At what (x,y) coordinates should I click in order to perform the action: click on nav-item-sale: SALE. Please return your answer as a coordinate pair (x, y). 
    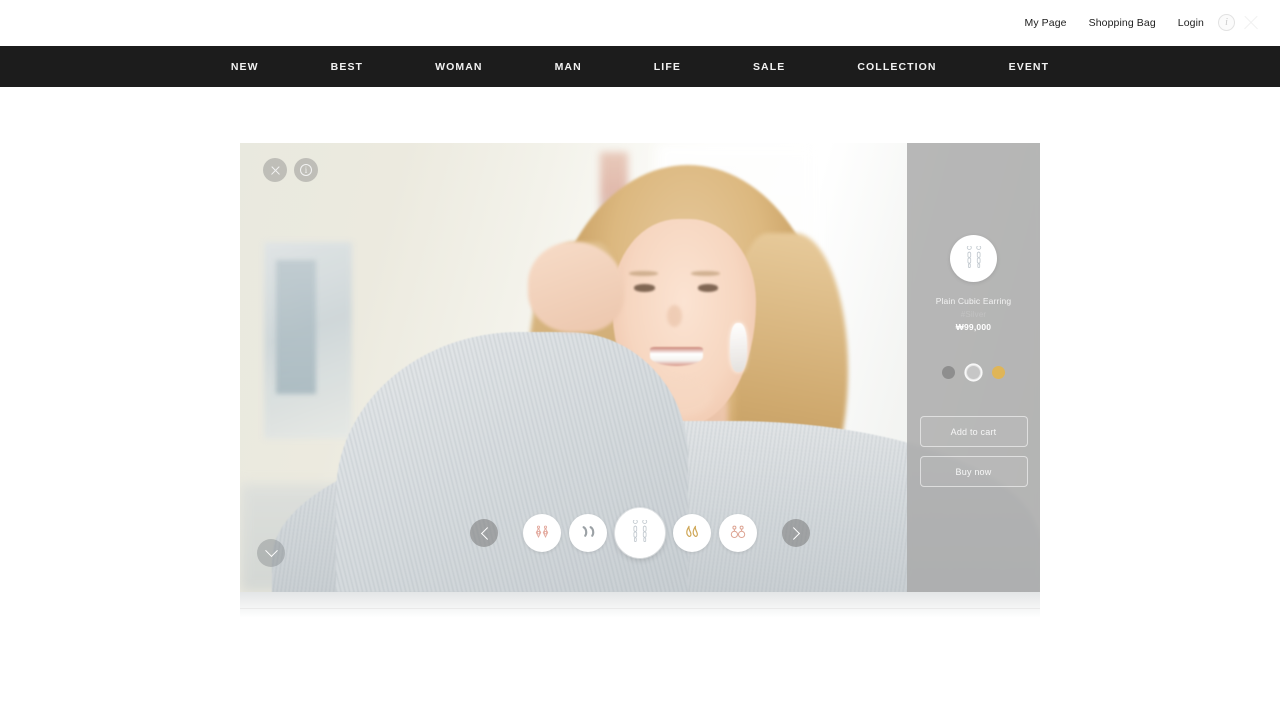
    Looking at the image, I should click on (769, 67).